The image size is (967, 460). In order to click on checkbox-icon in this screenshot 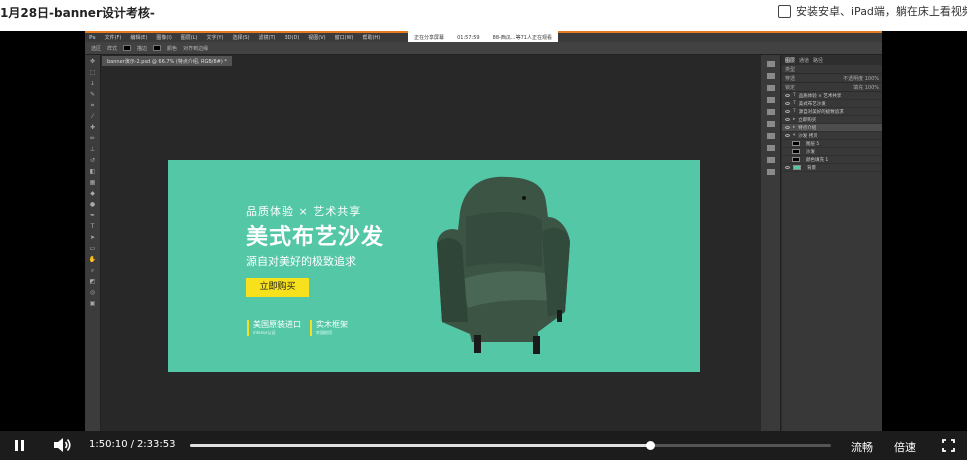, I will do `click(784, 11)`.